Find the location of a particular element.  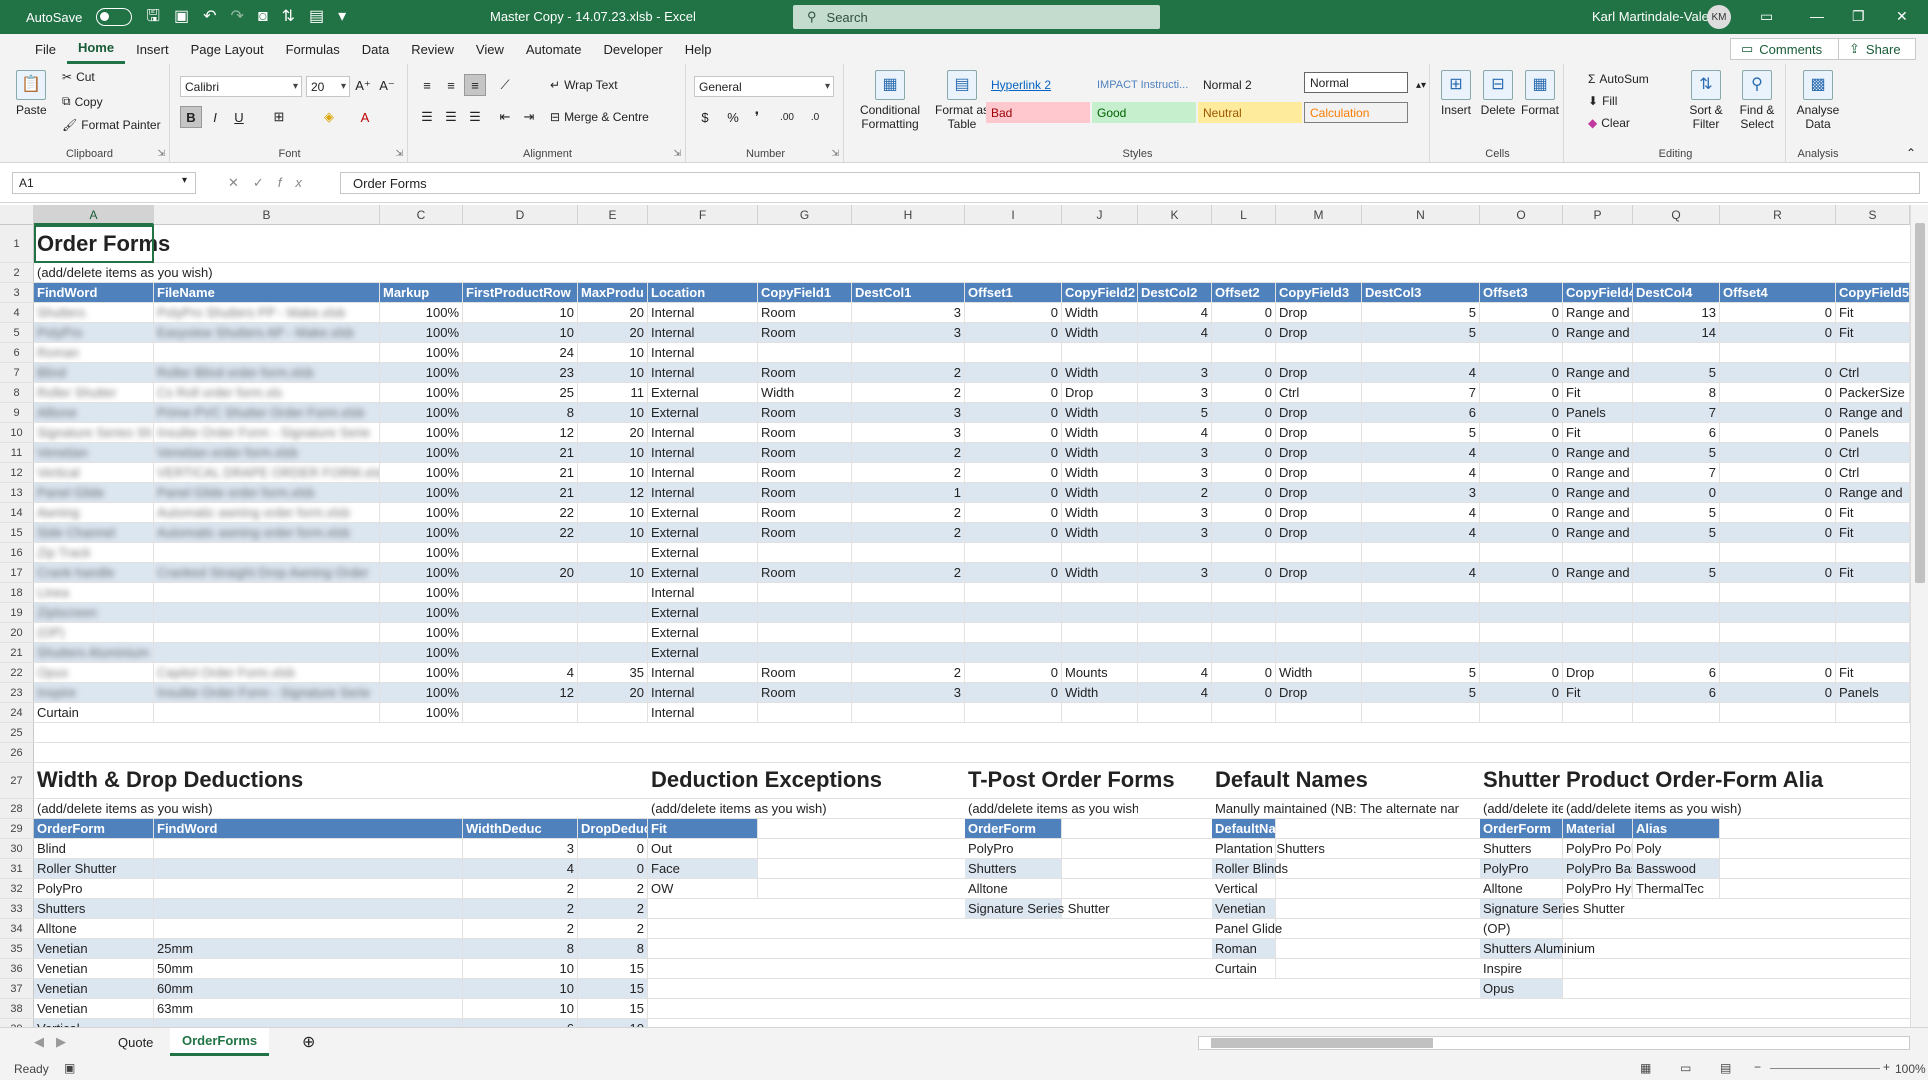

row-header: 36 is located at coordinates (17, 968).